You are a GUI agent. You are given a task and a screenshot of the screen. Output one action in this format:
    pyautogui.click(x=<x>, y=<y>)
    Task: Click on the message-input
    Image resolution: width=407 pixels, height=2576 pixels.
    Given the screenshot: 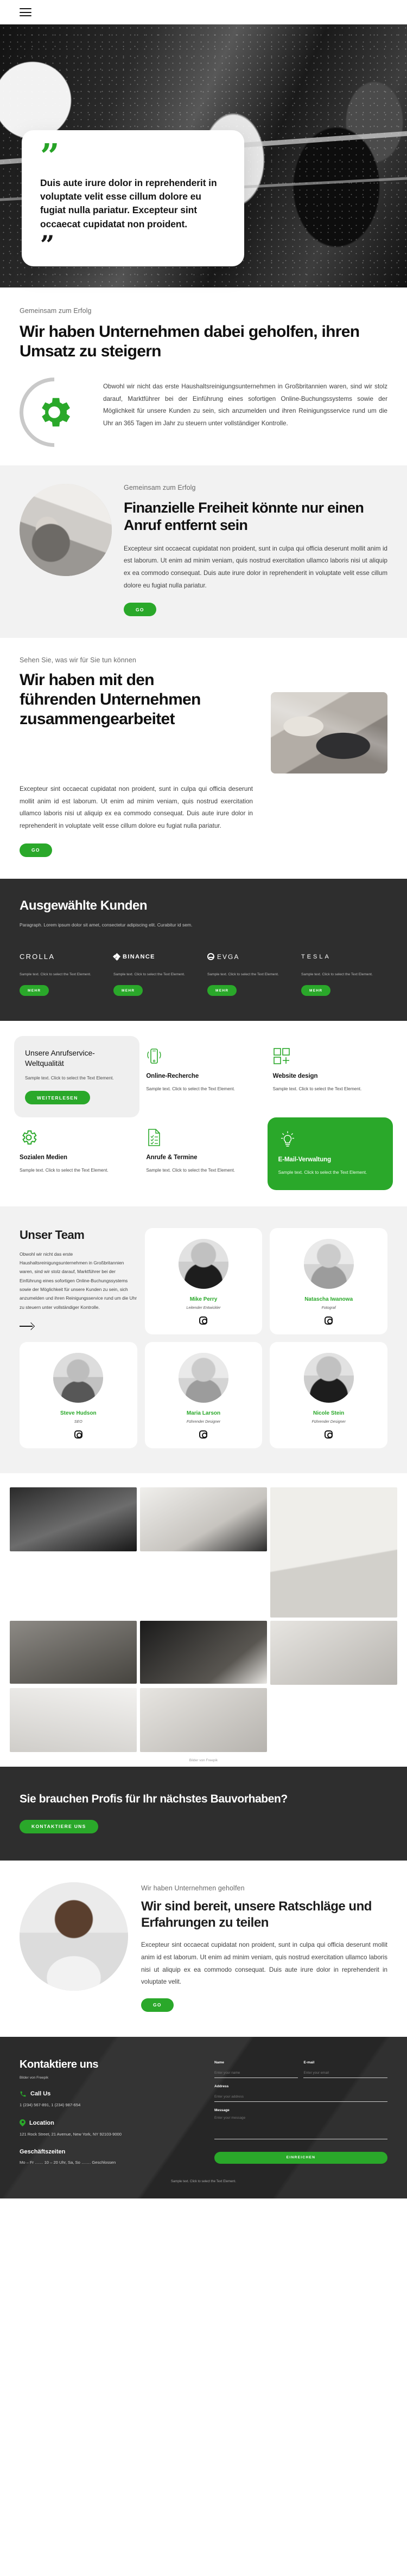 What is the action you would take?
    pyautogui.click(x=300, y=2126)
    